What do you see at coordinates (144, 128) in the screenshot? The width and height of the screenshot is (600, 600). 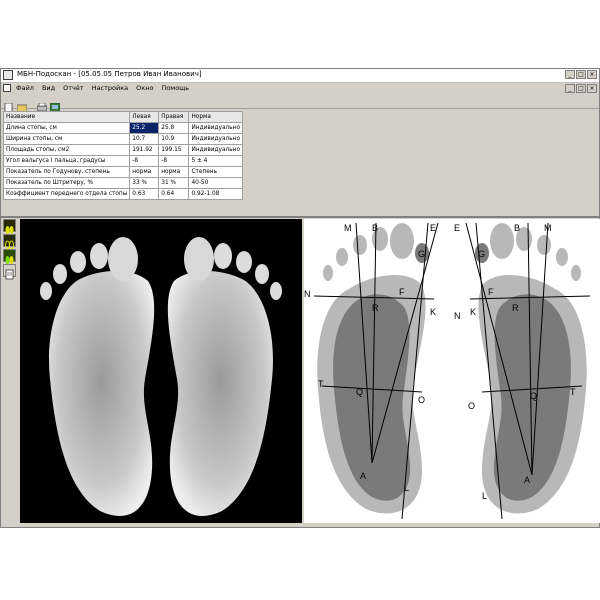 I see `cell-left: 25.2` at bounding box center [144, 128].